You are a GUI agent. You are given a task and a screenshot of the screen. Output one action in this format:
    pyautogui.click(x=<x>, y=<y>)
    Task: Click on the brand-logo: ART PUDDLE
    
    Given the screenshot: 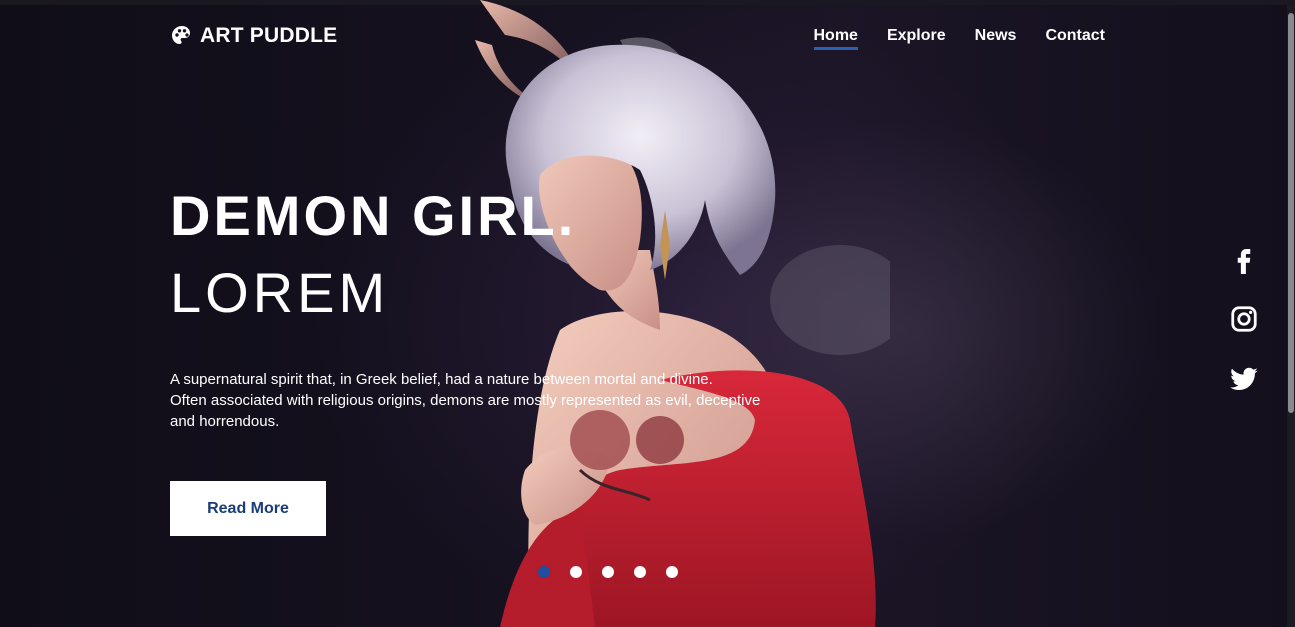 What is the action you would take?
    pyautogui.click(x=253, y=36)
    